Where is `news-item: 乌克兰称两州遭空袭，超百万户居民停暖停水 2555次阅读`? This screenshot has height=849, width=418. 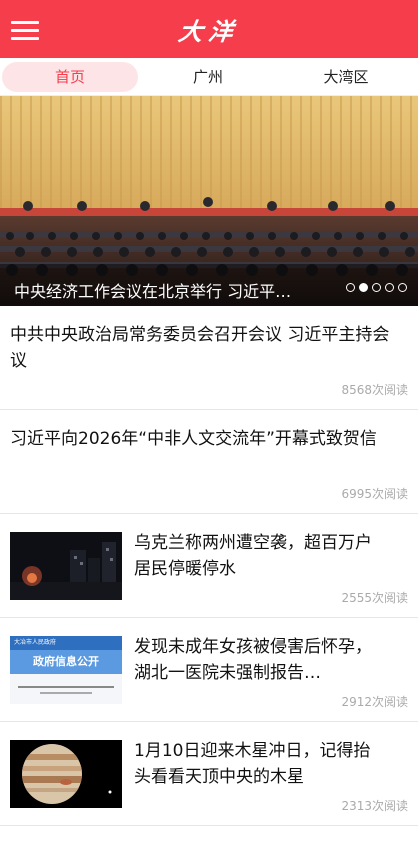
news-item: 乌克兰称两州遭空袭，超百万户居民停暖停水 2555次阅读 is located at coordinates (209, 566).